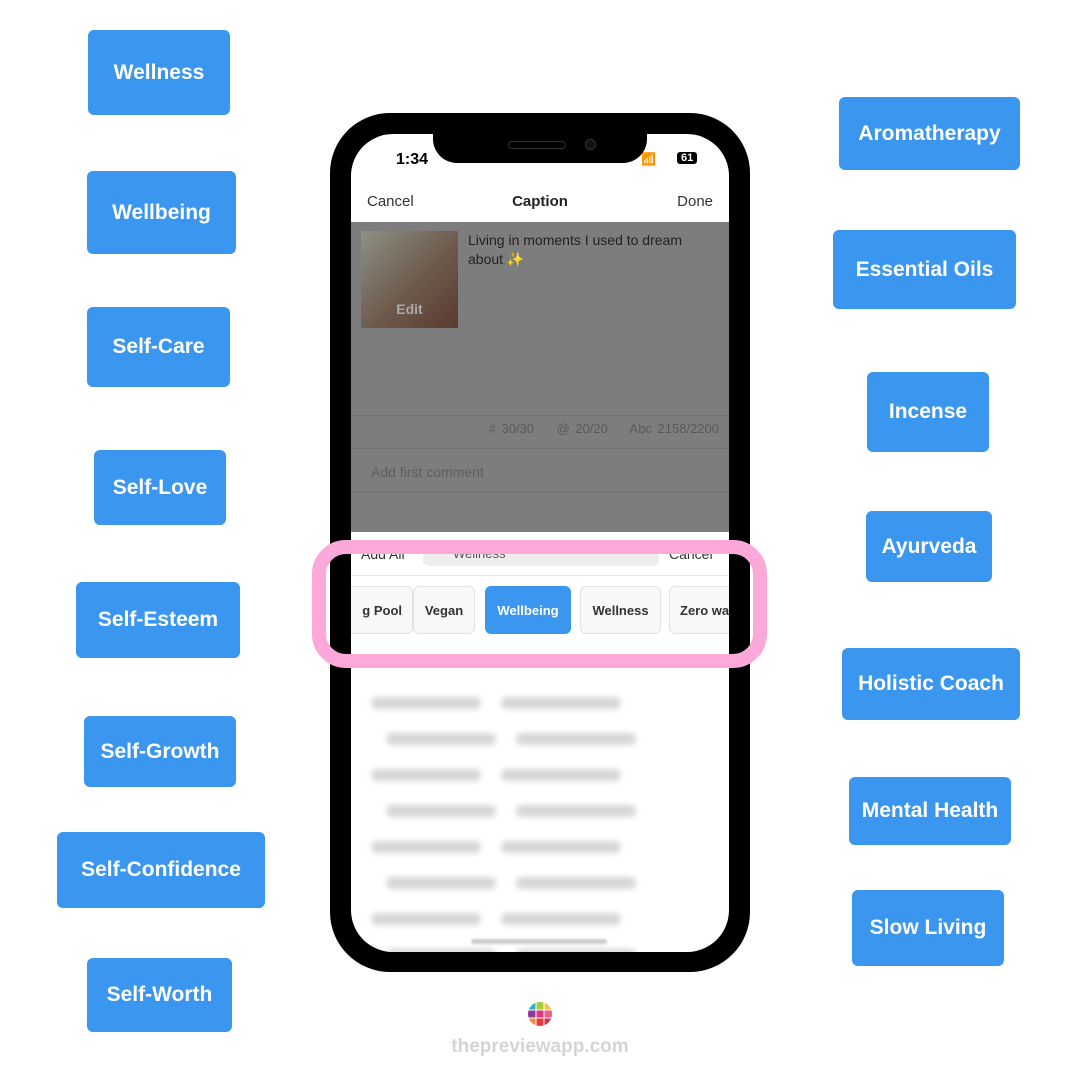  What do you see at coordinates (427, 472) in the screenshot?
I see `first-comment-input: Add first comment` at bounding box center [427, 472].